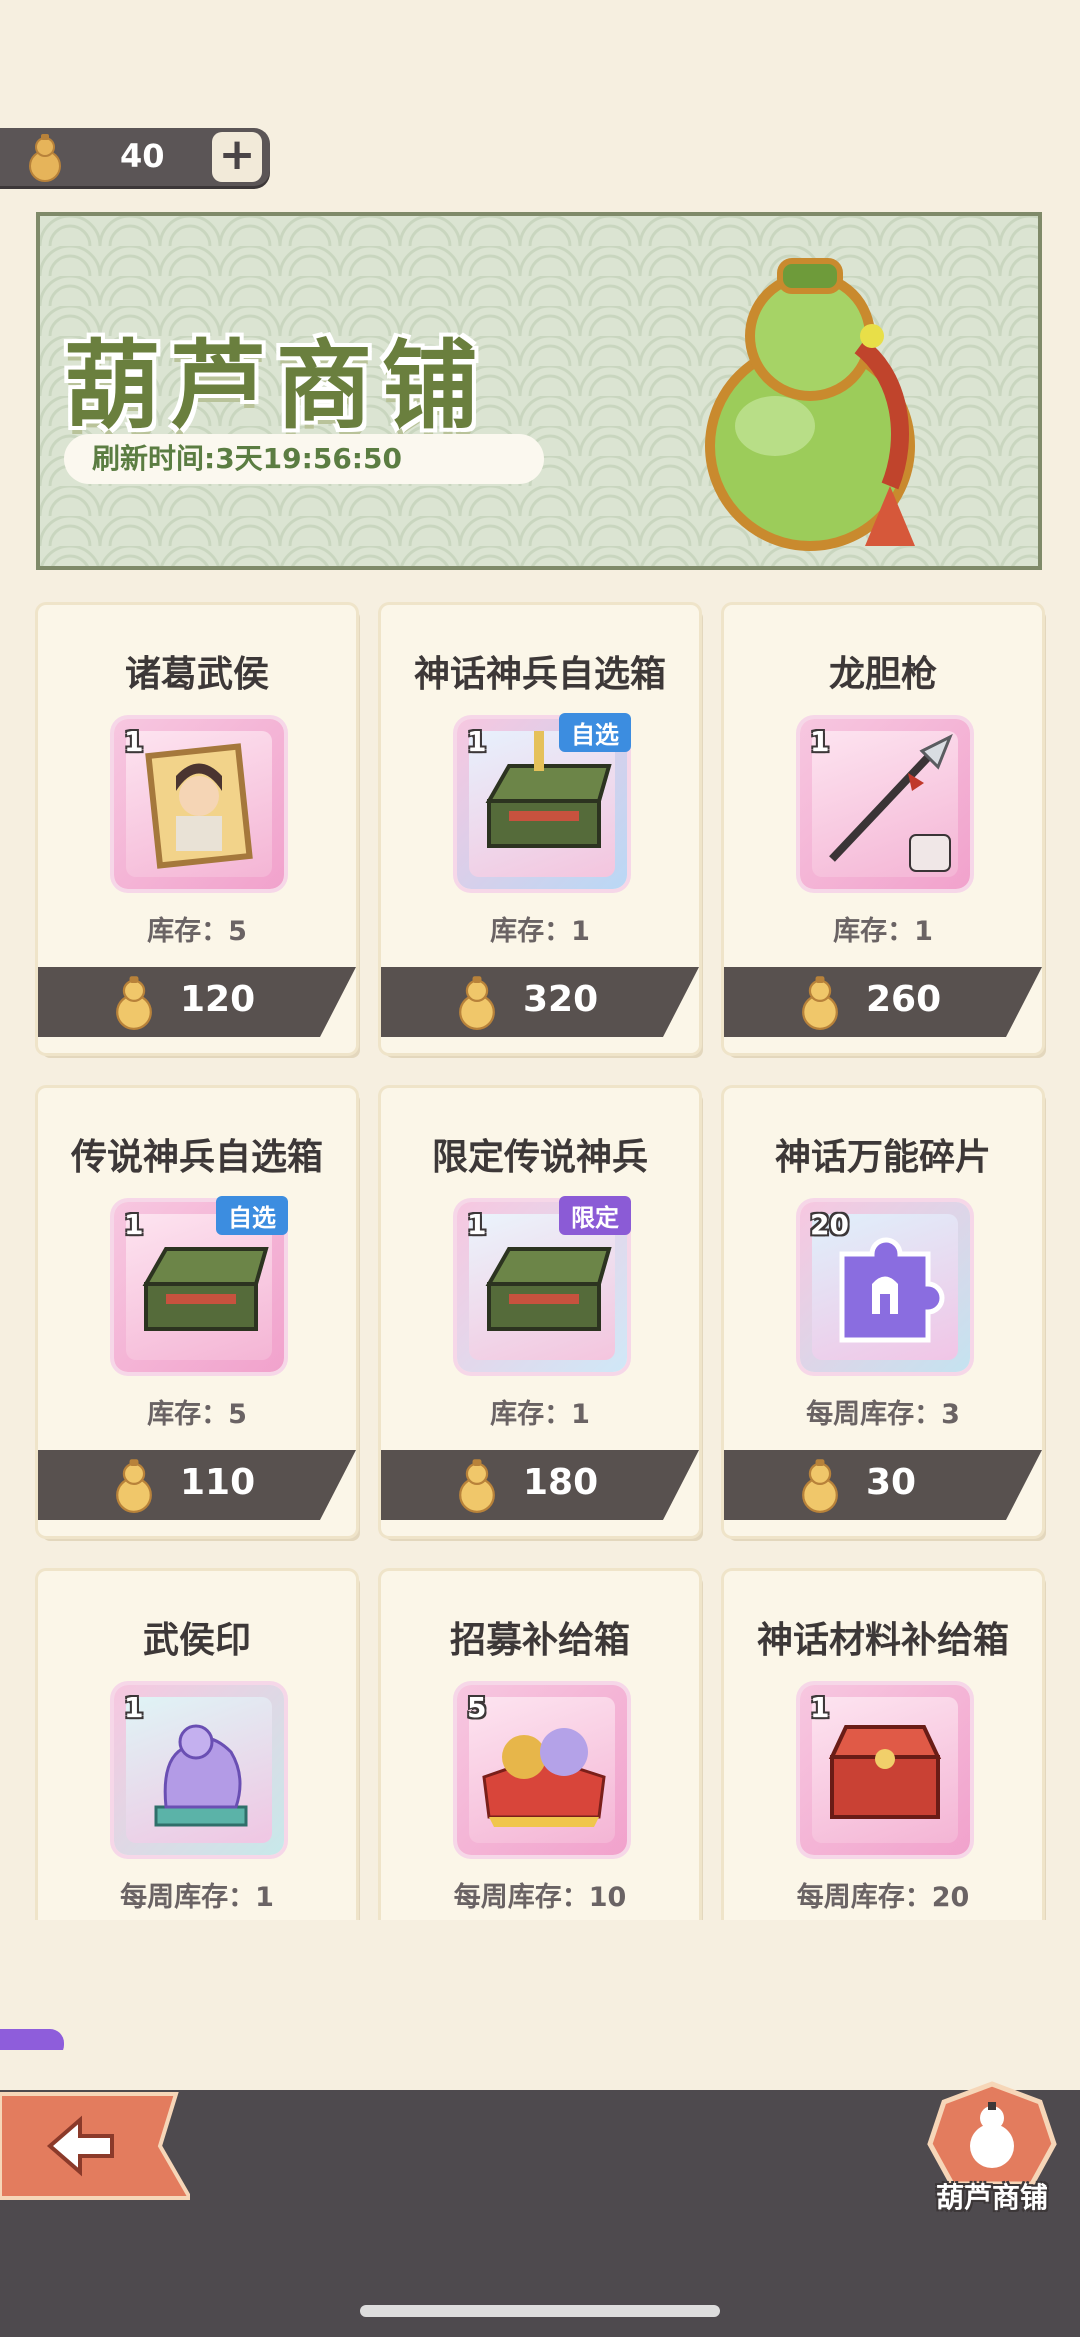 Image resolution: width=1080 pixels, height=2337 pixels. Describe the element at coordinates (540, 1897) in the screenshot. I see `item-stock: 每周库存：10` at that location.